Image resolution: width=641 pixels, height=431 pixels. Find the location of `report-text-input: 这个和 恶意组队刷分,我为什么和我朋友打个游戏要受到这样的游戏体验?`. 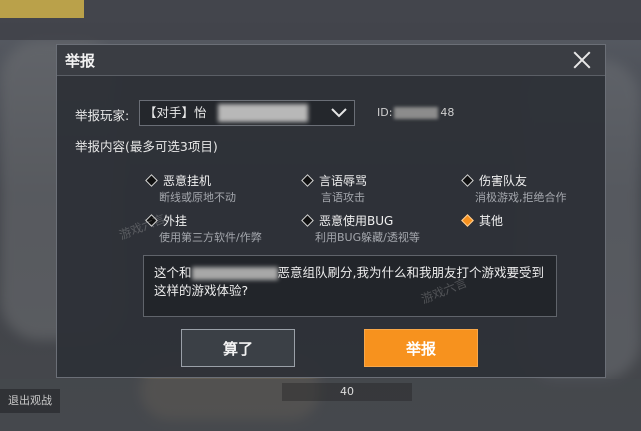

report-text-input: 这个和 恶意组队刷分,我为什么和我朋友打个游戏要受到这样的游戏体验? is located at coordinates (350, 286).